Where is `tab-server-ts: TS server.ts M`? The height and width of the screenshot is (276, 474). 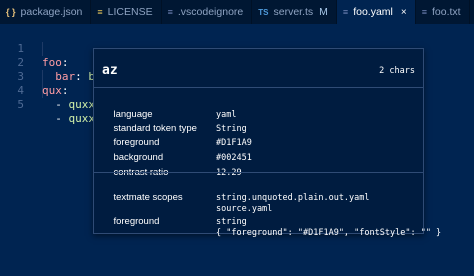 tab-server-ts: TS server.ts M is located at coordinates (294, 12).